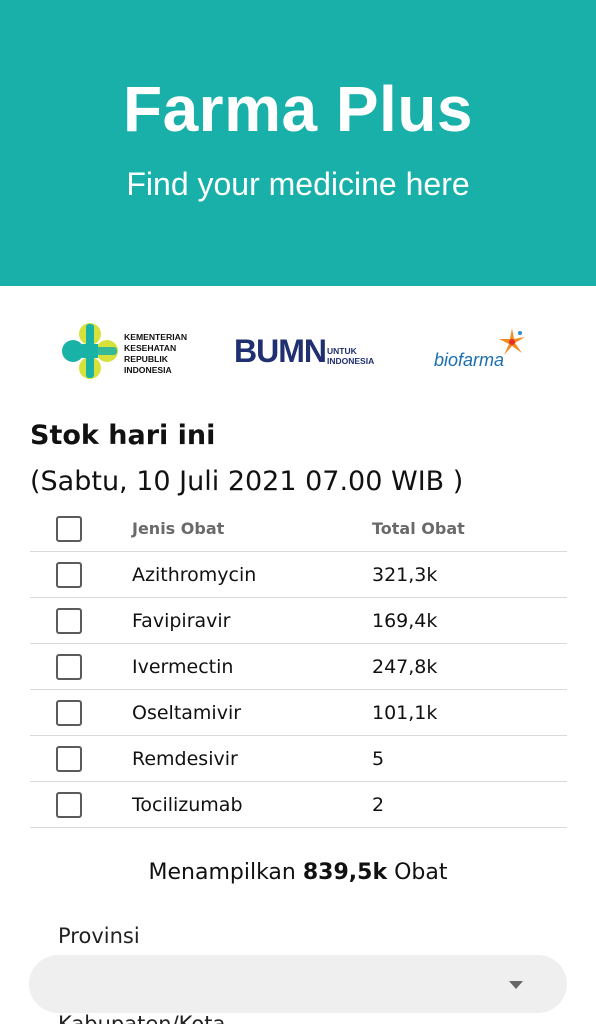 This screenshot has width=596, height=1024. I want to click on column-header-jenis-obat: Jenis Obat, so click(178, 528).